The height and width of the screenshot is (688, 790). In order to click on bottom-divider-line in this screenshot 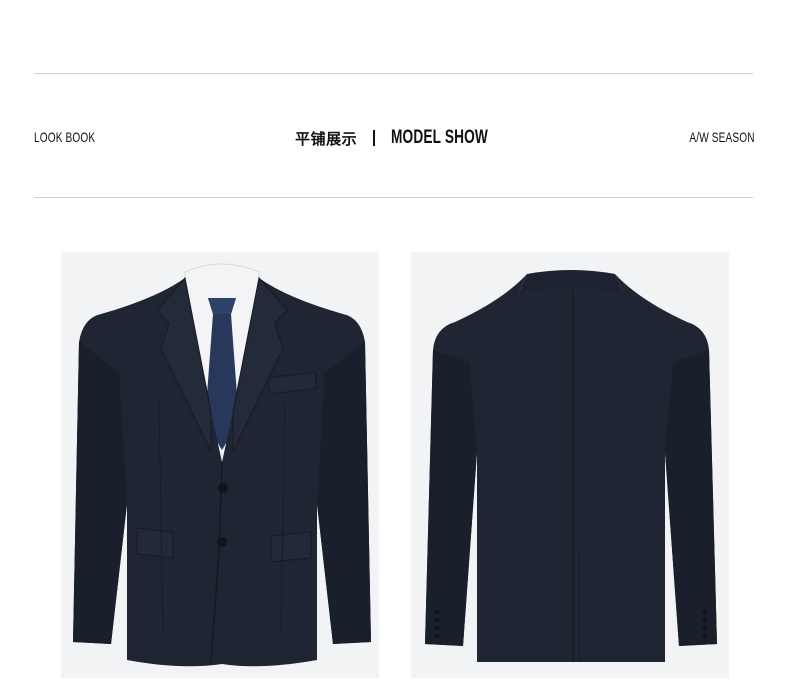, I will do `click(393, 197)`.